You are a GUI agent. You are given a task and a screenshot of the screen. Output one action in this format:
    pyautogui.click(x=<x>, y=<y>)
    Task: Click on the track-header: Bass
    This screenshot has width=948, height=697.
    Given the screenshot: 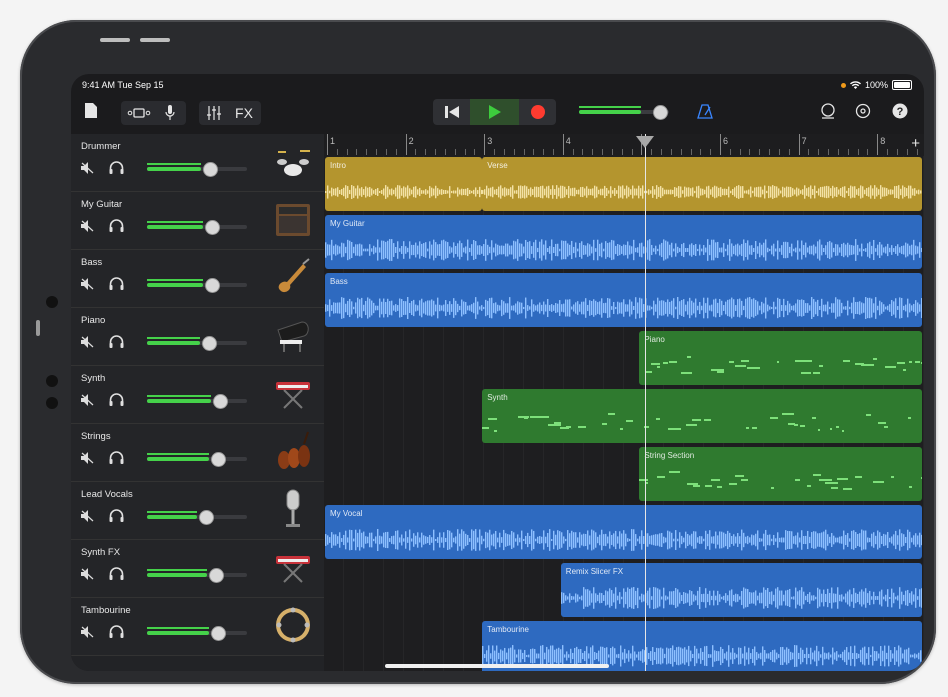 What is the action you would take?
    pyautogui.click(x=197, y=279)
    